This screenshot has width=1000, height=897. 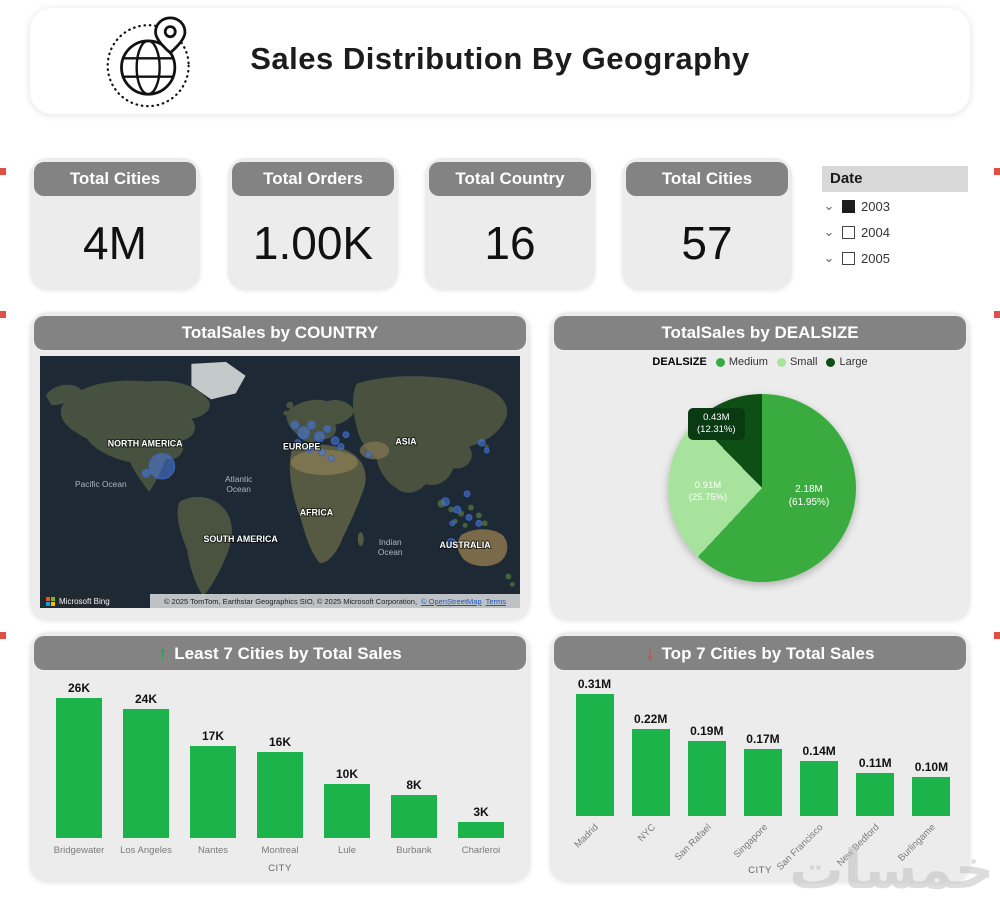 I want to click on bar-value-label: 0.22M, so click(x=650, y=719).